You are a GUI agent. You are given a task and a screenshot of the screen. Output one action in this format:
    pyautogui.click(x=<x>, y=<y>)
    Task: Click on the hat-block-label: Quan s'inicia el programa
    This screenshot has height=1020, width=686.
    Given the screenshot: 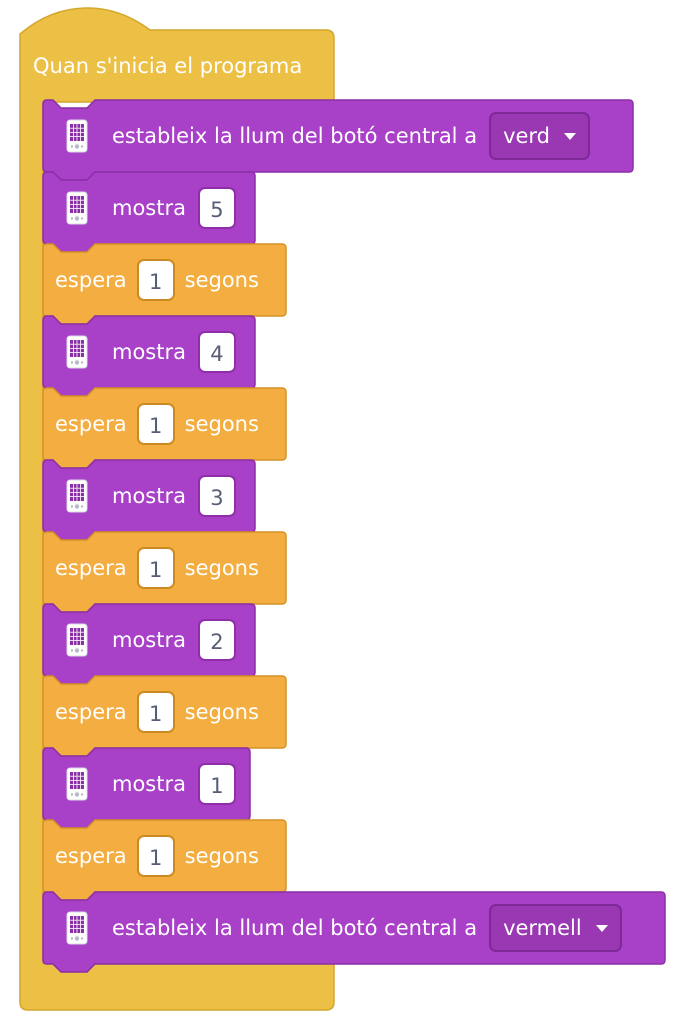 What is the action you would take?
    pyautogui.click(x=168, y=66)
    